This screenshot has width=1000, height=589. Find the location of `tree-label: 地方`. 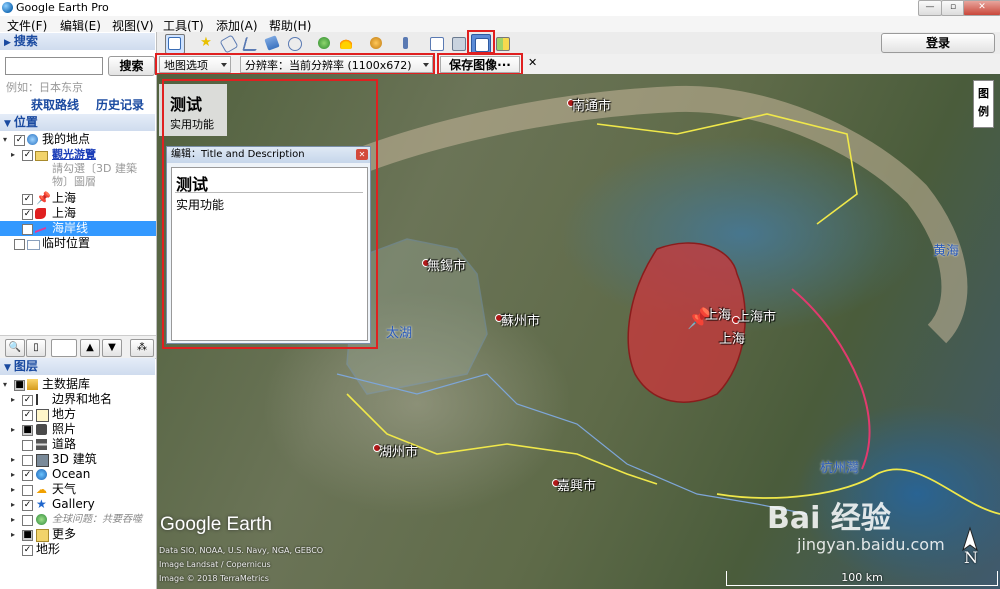

tree-label: 地方 is located at coordinates (64, 414).